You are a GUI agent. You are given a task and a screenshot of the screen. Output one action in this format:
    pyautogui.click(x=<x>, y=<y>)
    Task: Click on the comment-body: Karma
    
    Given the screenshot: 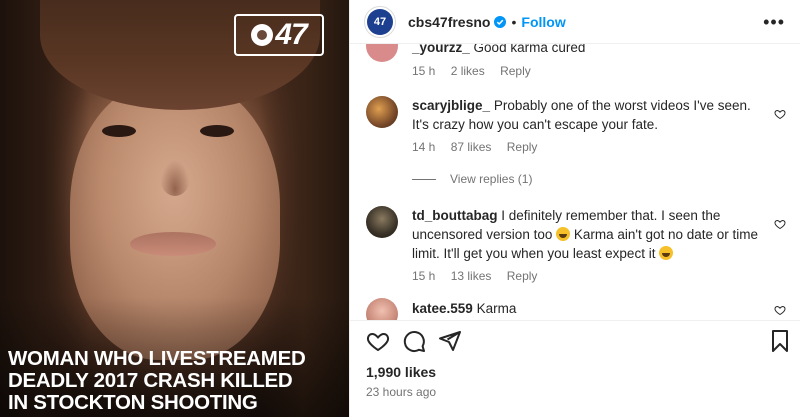 What is the action you would take?
    pyautogui.click(x=496, y=308)
    